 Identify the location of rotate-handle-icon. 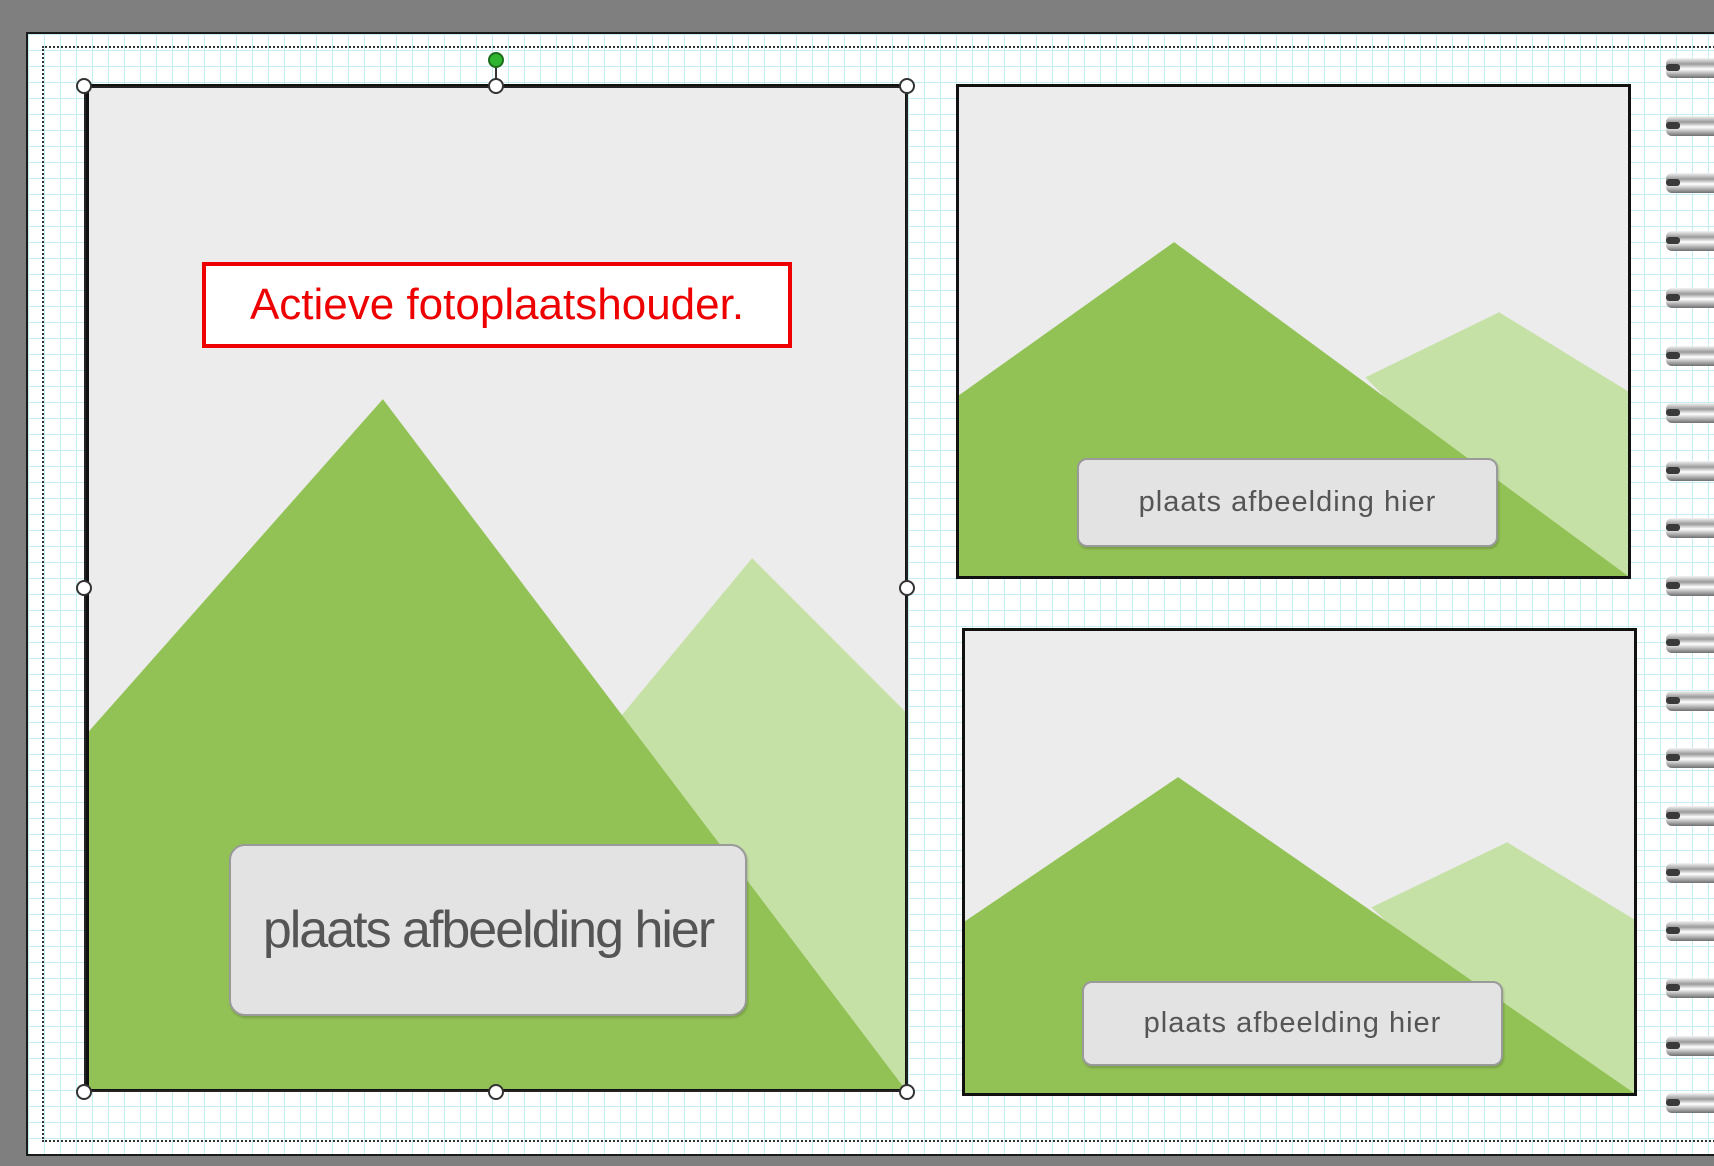
(496, 60).